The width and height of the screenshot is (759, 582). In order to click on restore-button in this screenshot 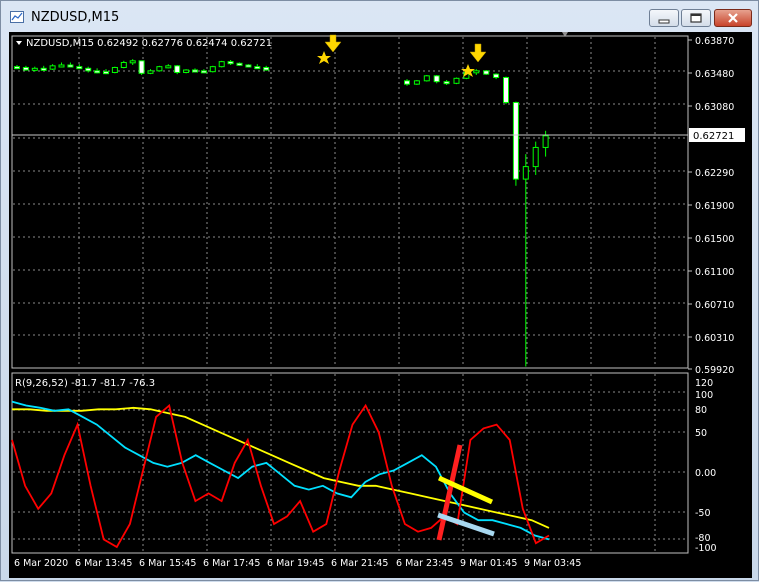, I will do `click(696, 18)`.